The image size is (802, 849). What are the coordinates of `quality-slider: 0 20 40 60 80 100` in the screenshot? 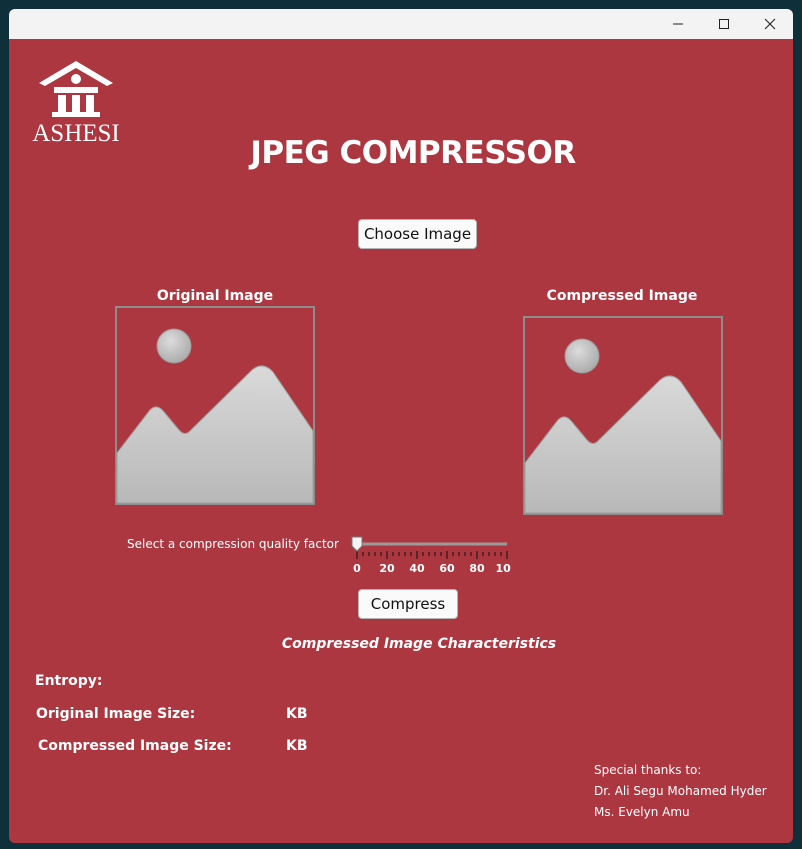 It's located at (430, 555).